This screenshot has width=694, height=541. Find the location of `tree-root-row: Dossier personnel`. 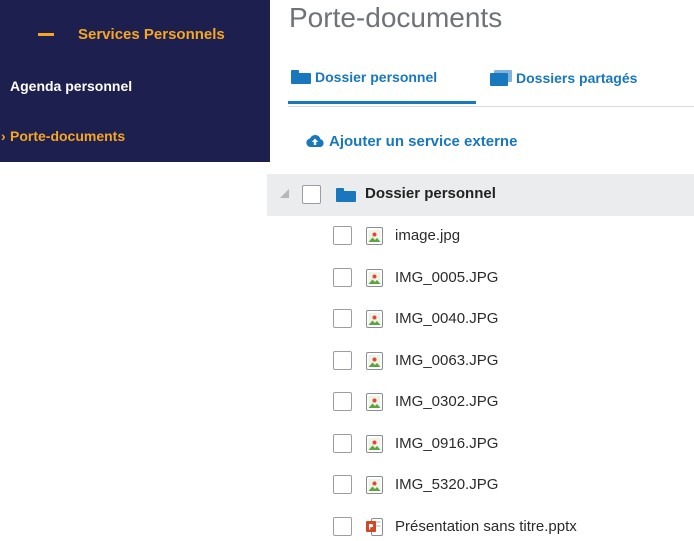

tree-root-row: Dossier personnel is located at coordinates (480, 195).